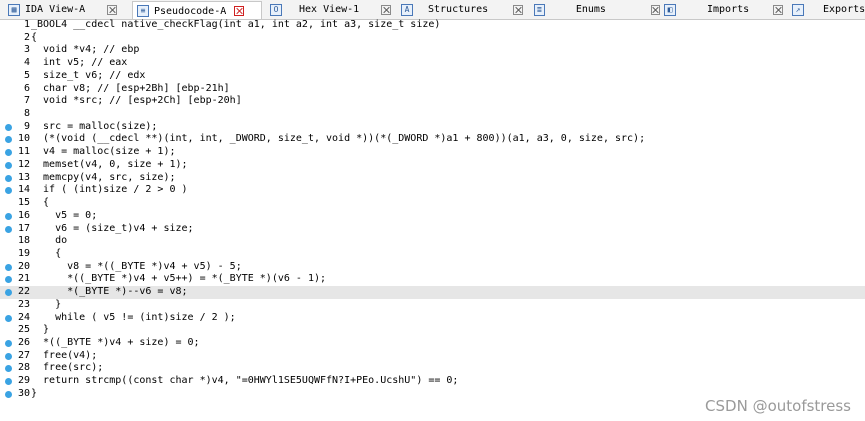  I want to click on line-number: 24, so click(23, 317).